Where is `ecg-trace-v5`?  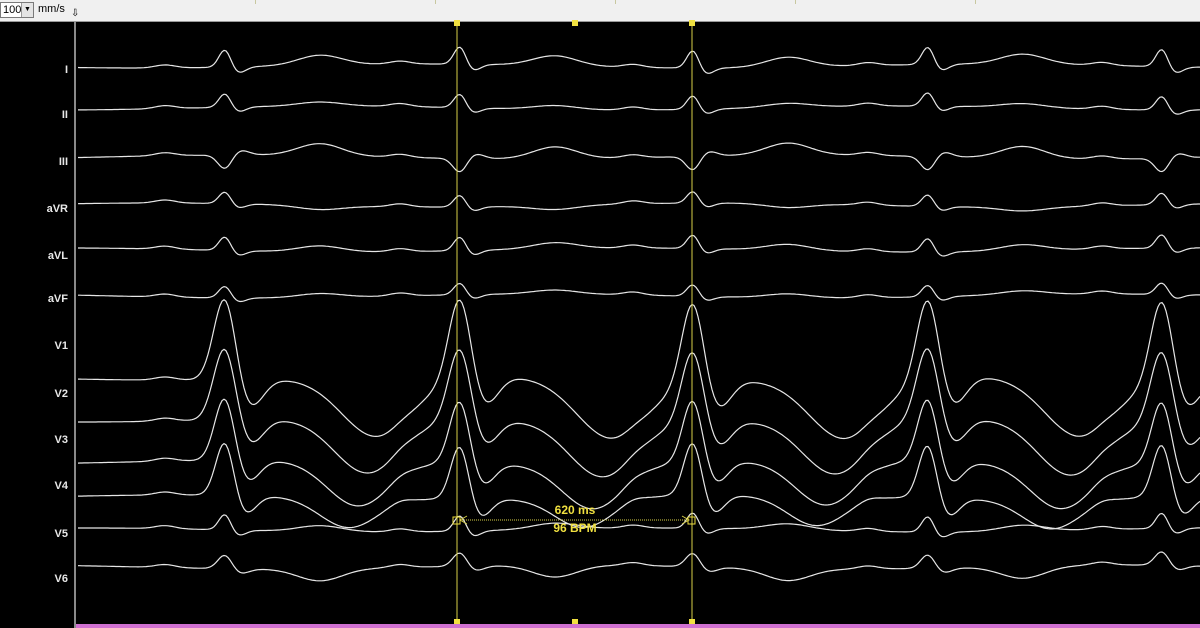
ecg-trace-v5 is located at coordinates (639, 525).